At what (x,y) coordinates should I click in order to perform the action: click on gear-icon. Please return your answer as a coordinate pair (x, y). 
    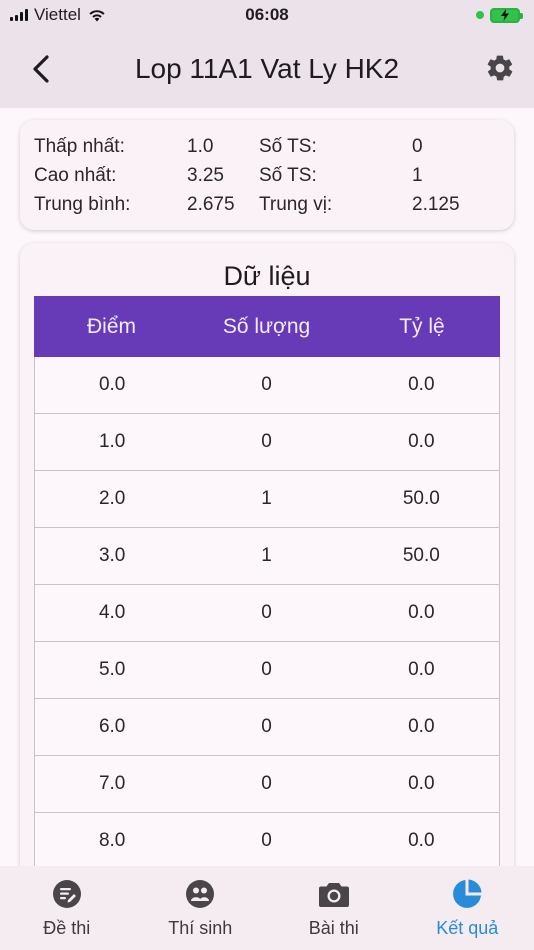
    Looking at the image, I should click on (500, 68).